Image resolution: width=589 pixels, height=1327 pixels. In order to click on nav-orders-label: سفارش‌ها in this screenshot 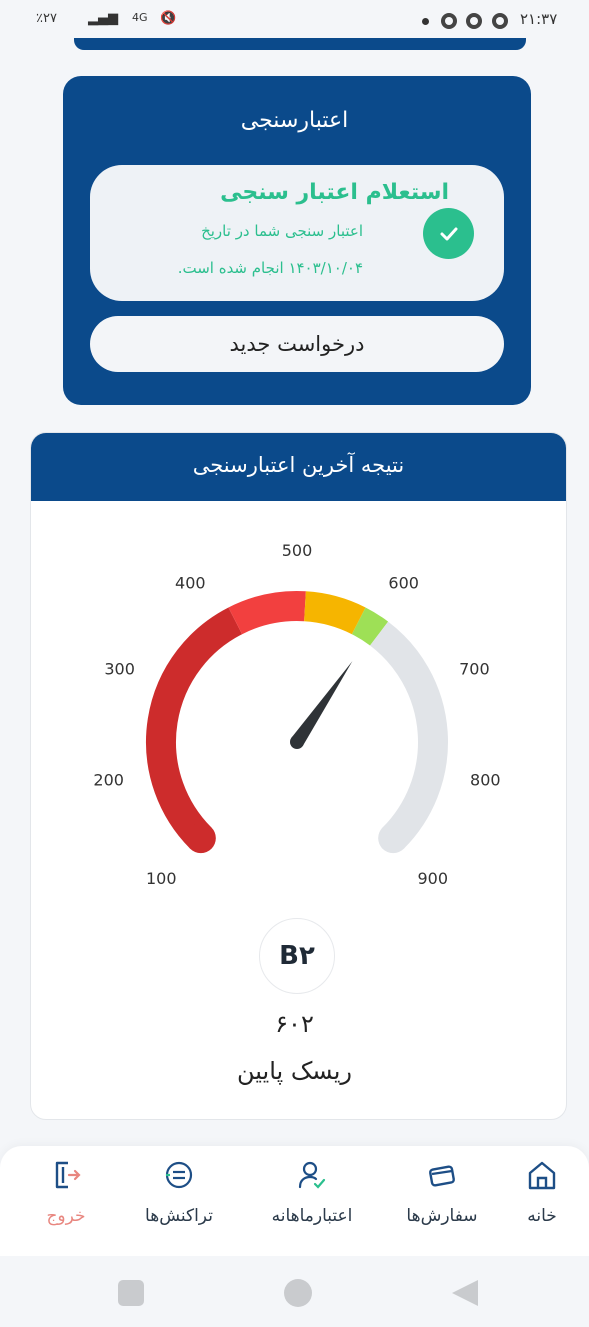, I will do `click(442, 1216)`.